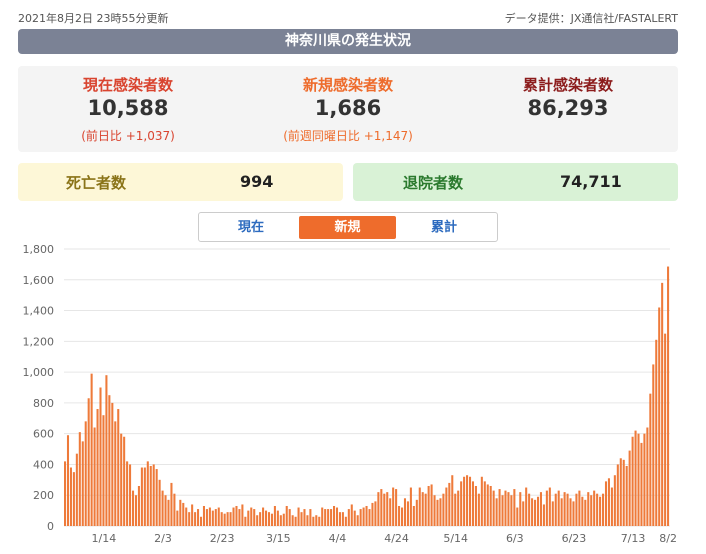 This screenshot has height=554, width=706. Describe the element at coordinates (348, 136) in the screenshot. I see `new-cases-change: (前週同曜日比 +1,147)` at that location.